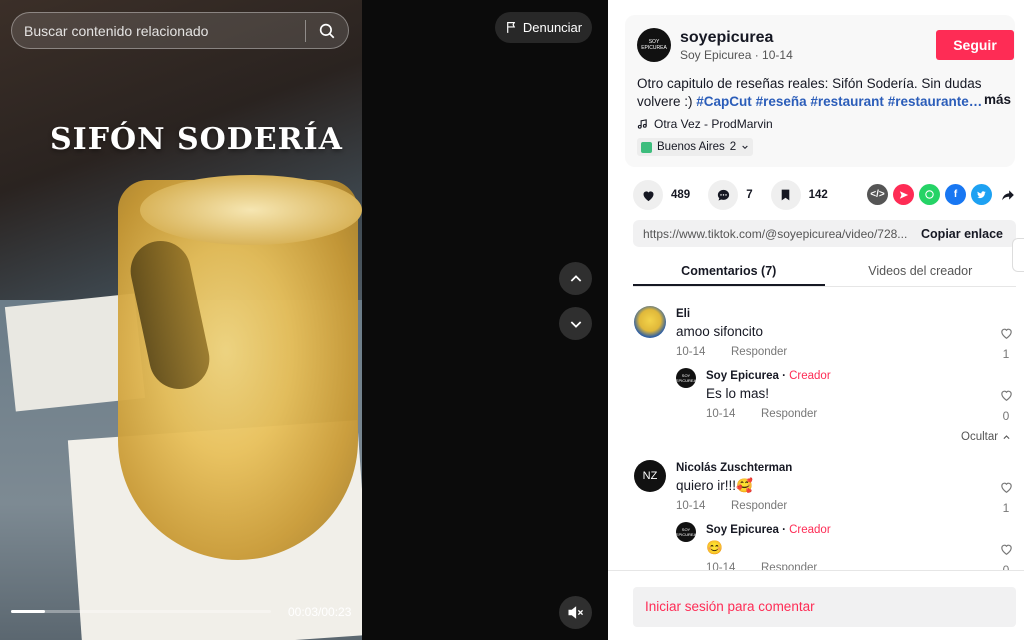  What do you see at coordinates (683, 314) in the screenshot?
I see `commenter-name: Eli` at bounding box center [683, 314].